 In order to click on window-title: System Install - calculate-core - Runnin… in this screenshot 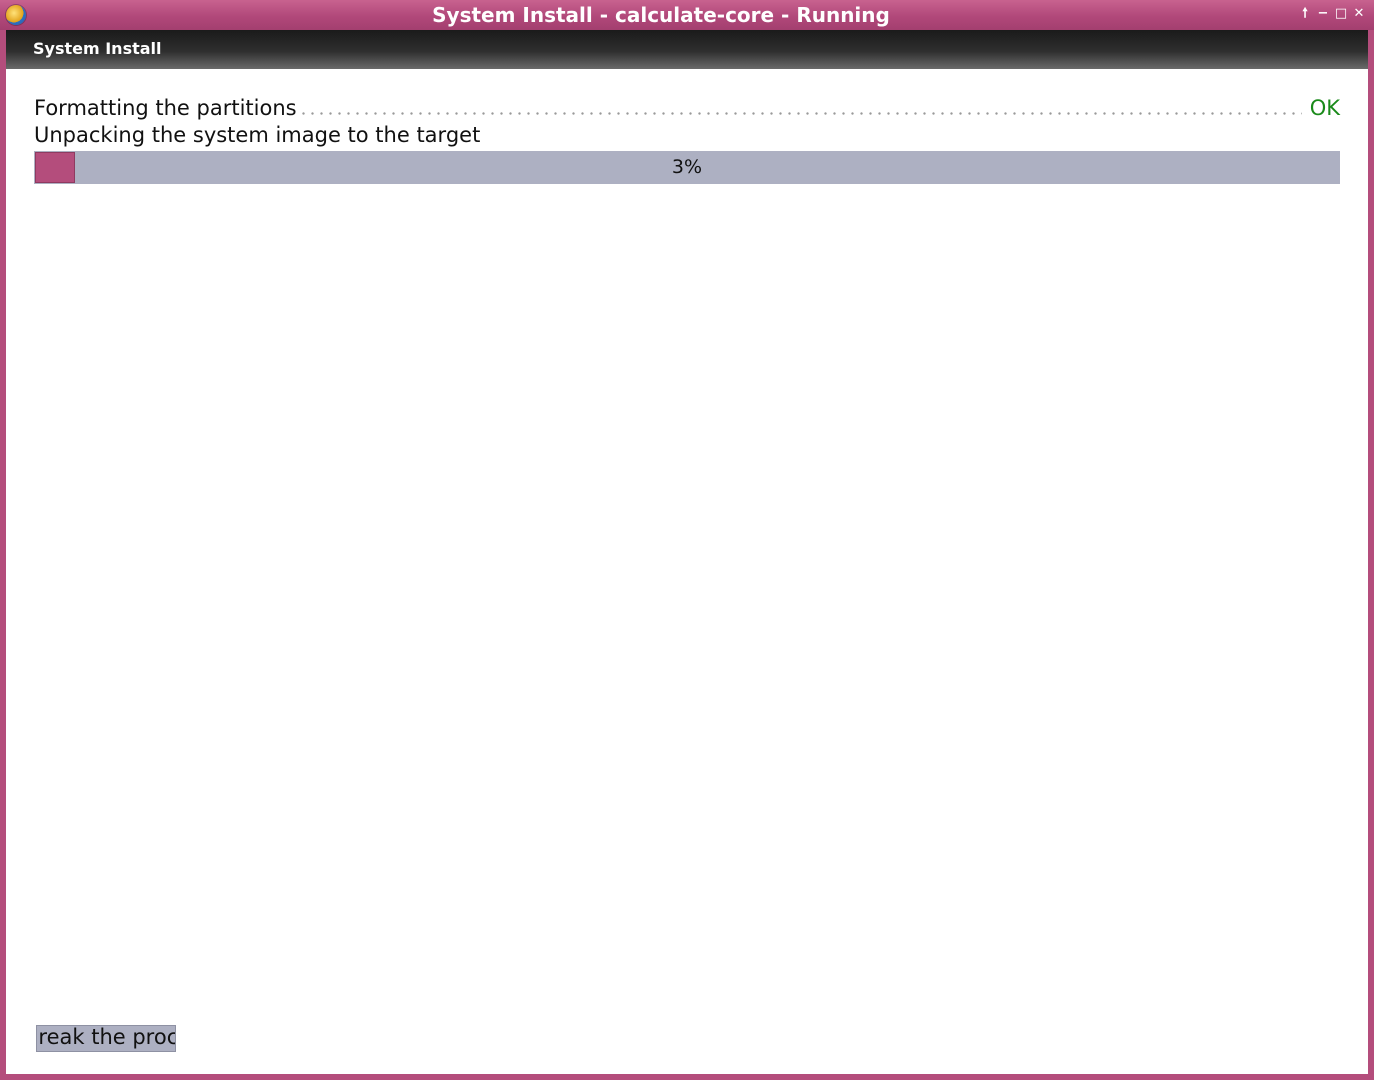, I will do `click(661, 15)`.